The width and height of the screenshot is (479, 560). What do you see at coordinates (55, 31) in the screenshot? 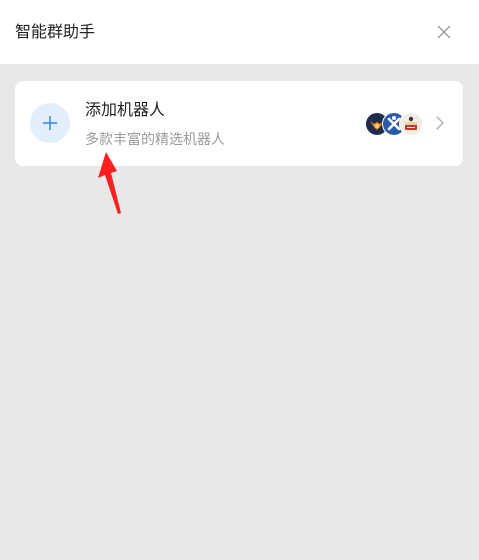
I see `panel-title: 智能群助手` at bounding box center [55, 31].